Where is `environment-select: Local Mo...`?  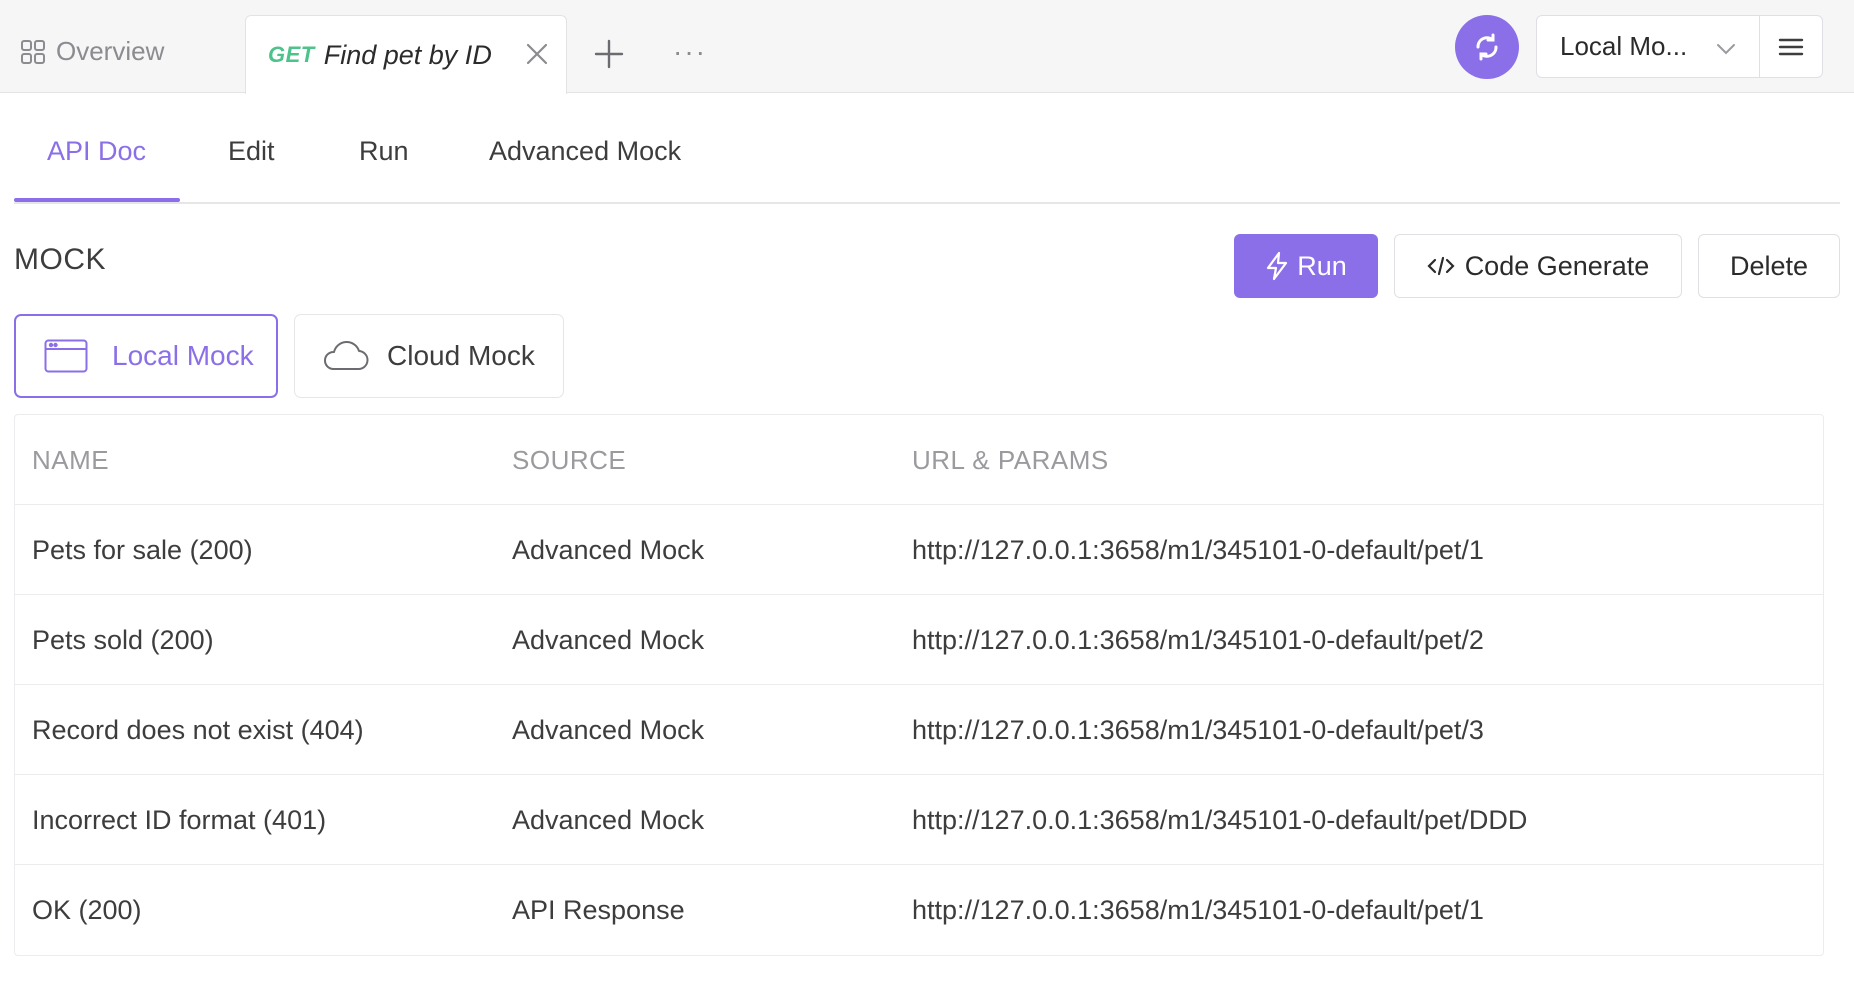 environment-select: Local Mo... is located at coordinates (1648, 46).